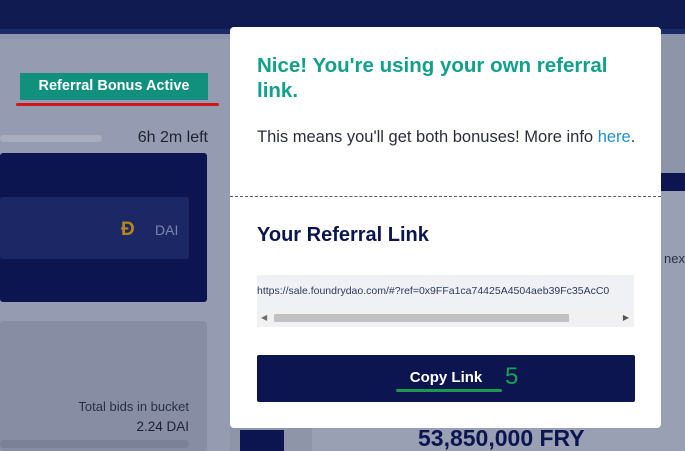 The width and height of the screenshot is (685, 451). Describe the element at coordinates (117, 104) in the screenshot. I see `annotation-underline-red` at that location.